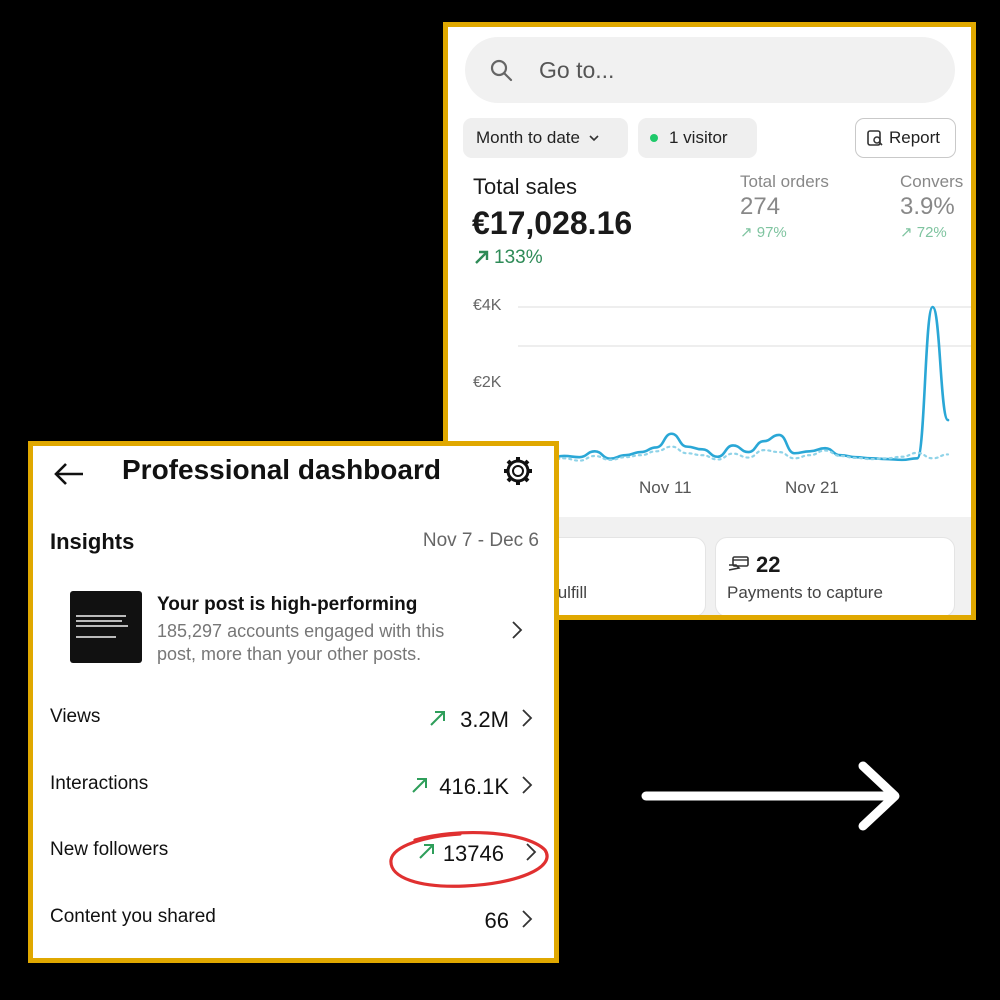  I want to click on back-arrow-icon, so click(69, 474).